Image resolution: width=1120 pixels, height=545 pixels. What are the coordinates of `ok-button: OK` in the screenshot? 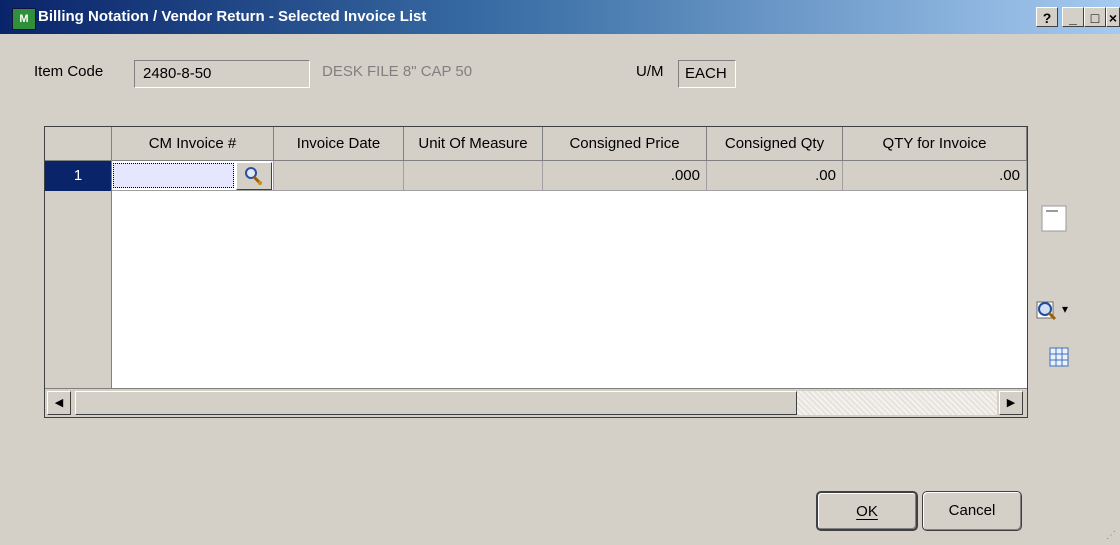 It's located at (867, 511).